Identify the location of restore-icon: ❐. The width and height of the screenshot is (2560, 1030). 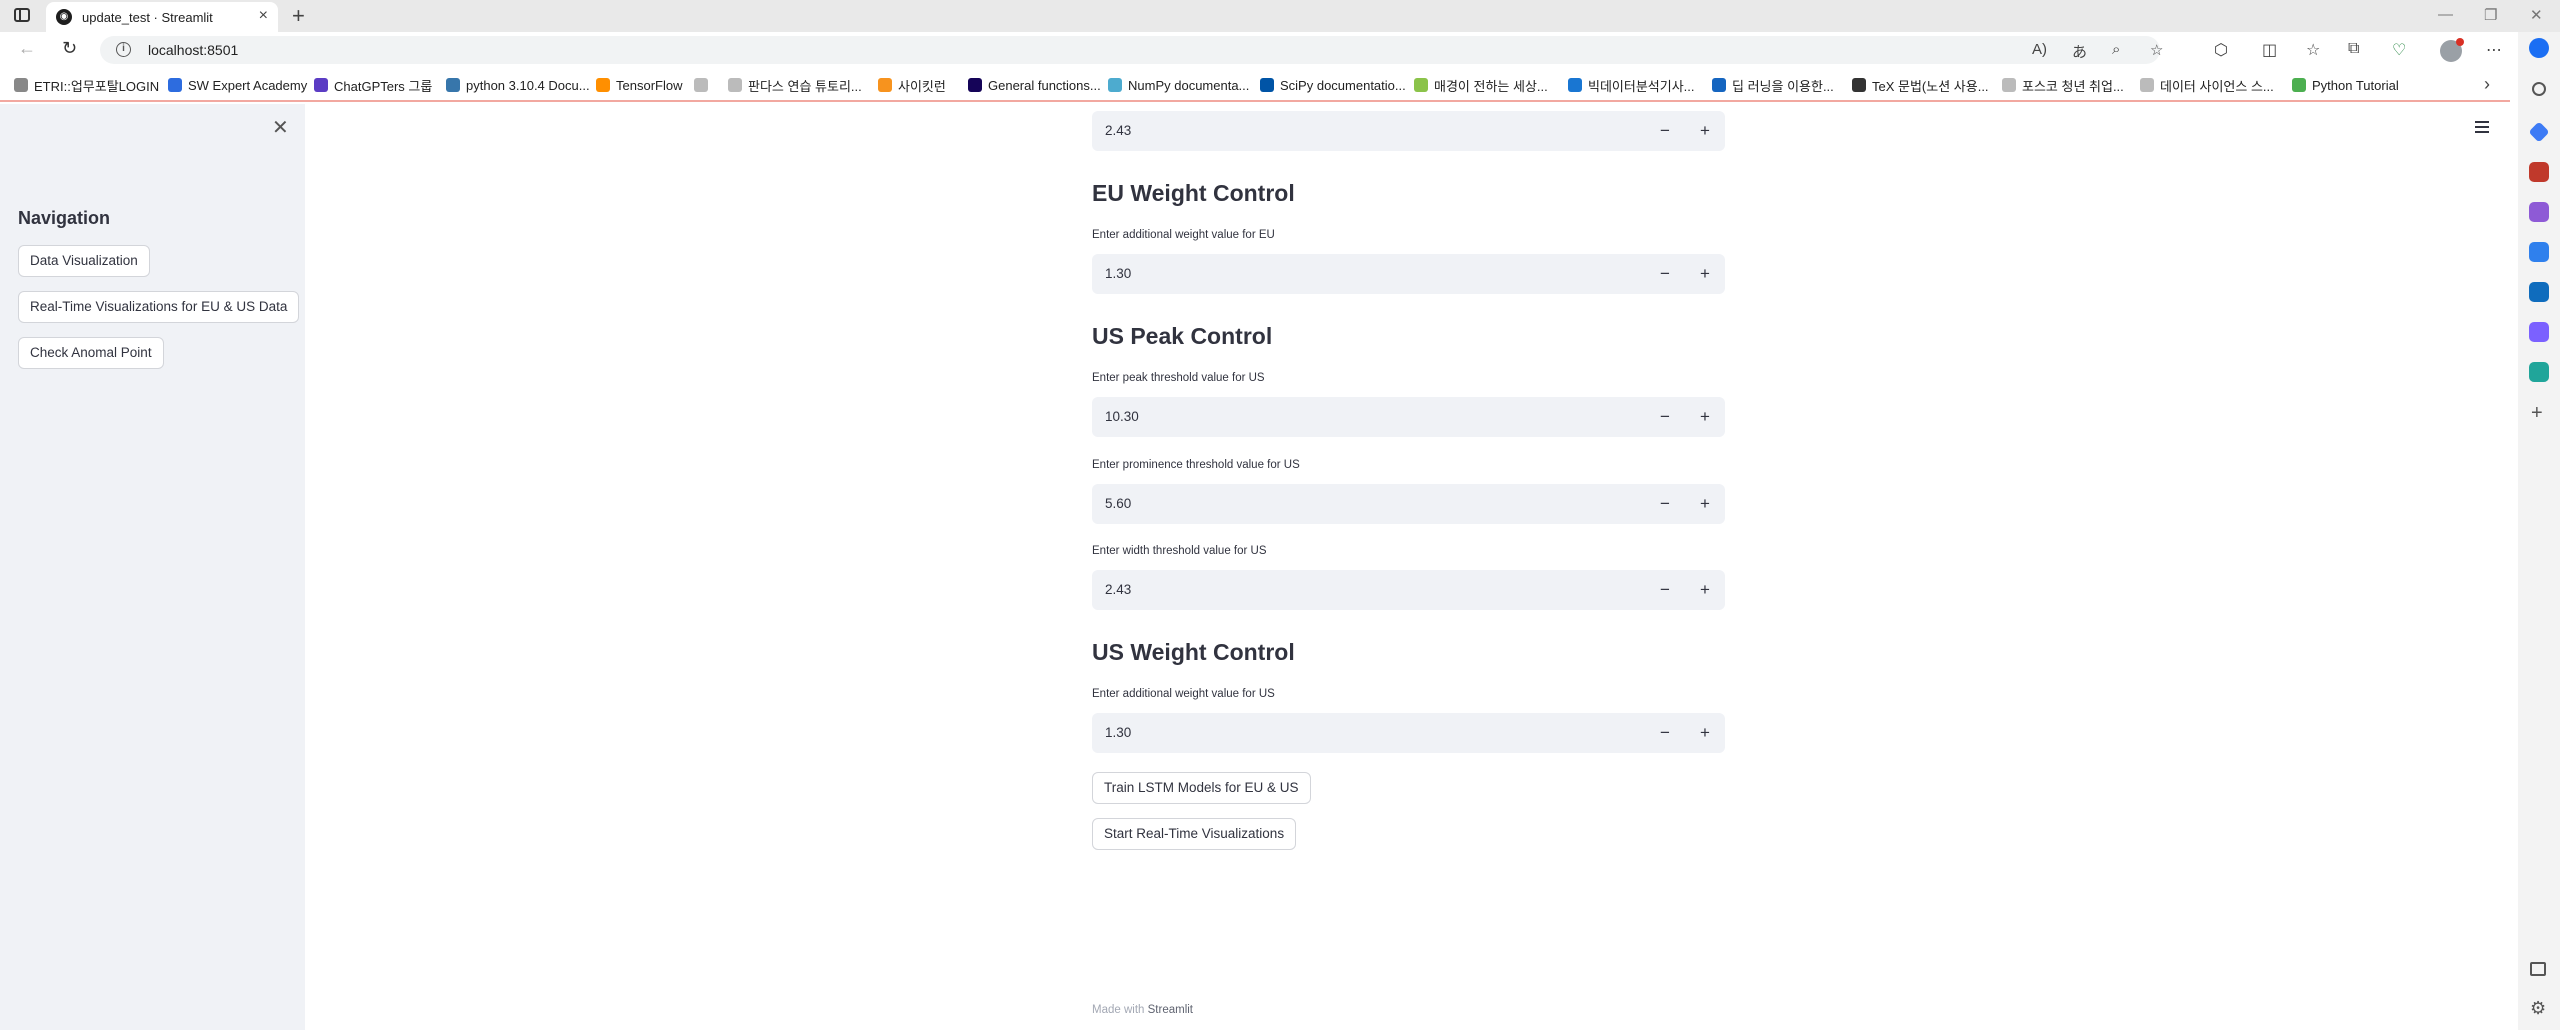
(2490, 15).